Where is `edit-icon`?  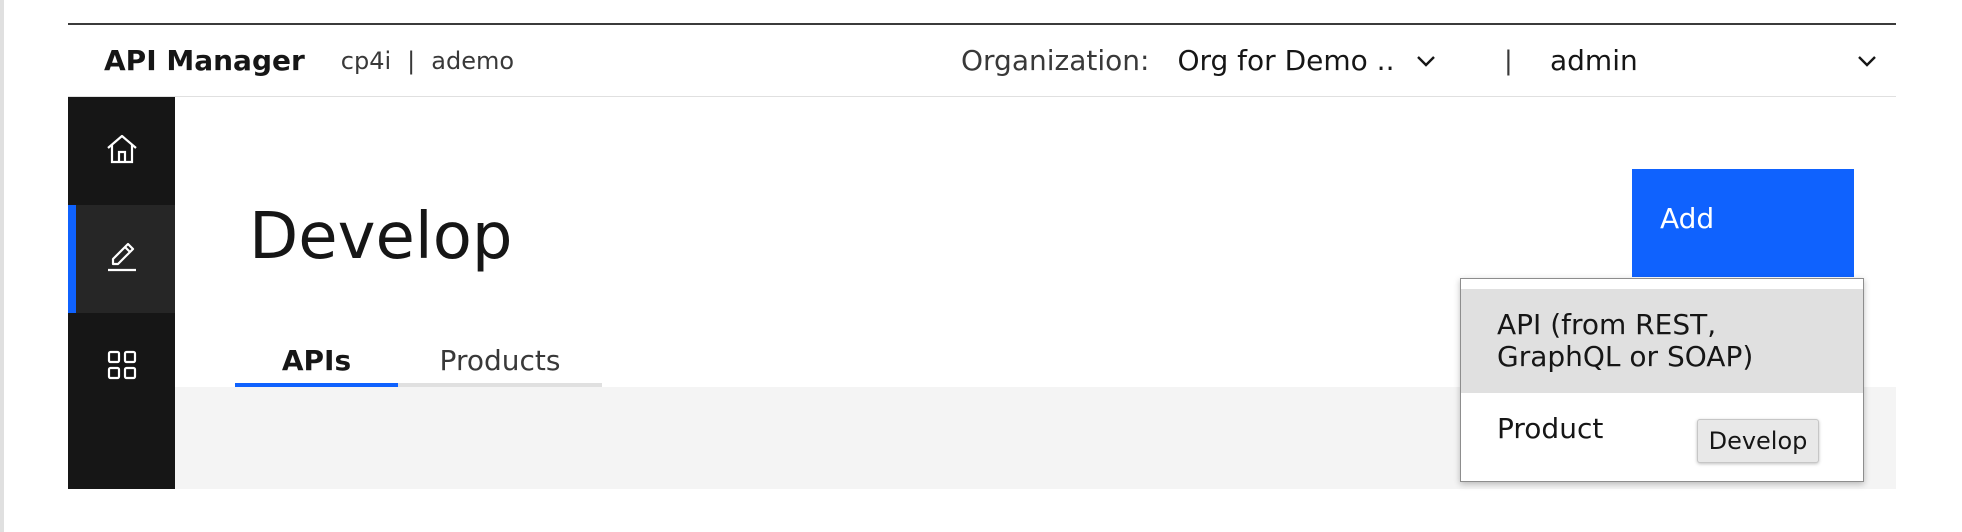
edit-icon is located at coordinates (122, 259).